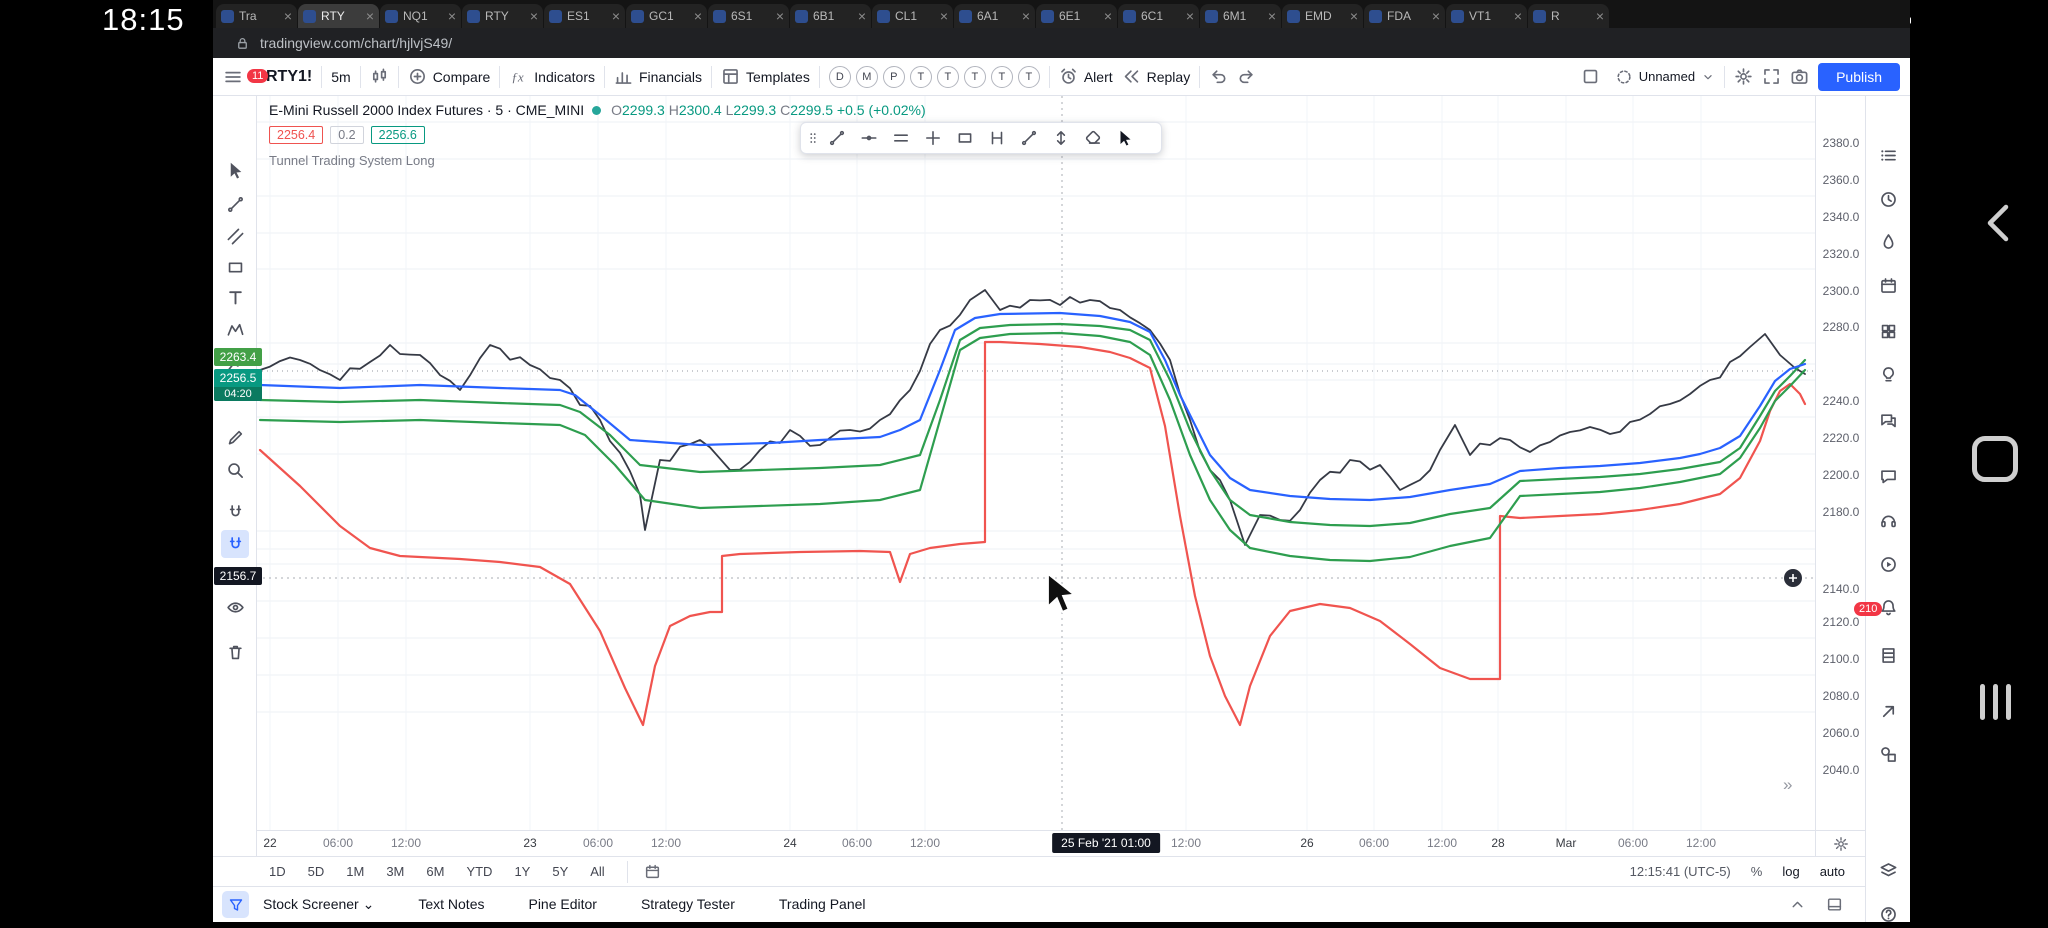 The width and height of the screenshot is (2048, 928). Describe the element at coordinates (688, 904) in the screenshot. I see `panel-tab: Strategy Tester` at that location.